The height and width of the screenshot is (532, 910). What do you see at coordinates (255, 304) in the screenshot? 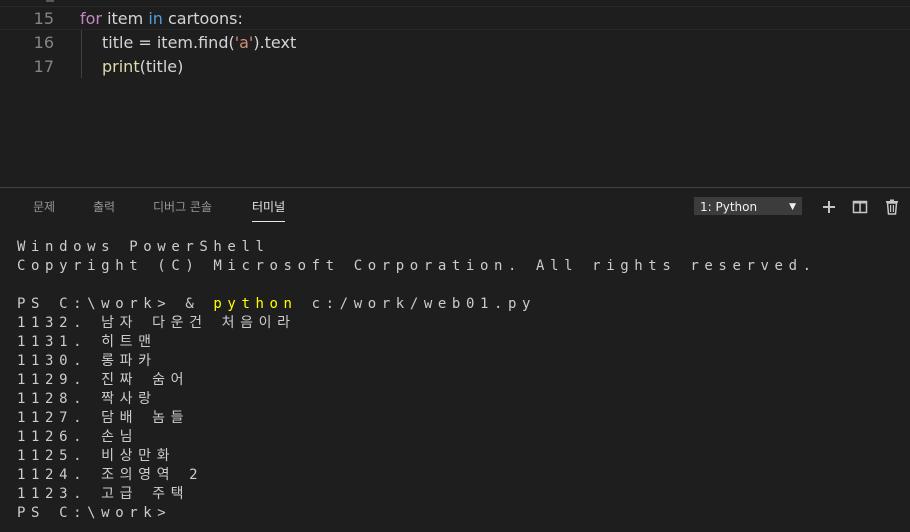
I see `command-program: python` at bounding box center [255, 304].